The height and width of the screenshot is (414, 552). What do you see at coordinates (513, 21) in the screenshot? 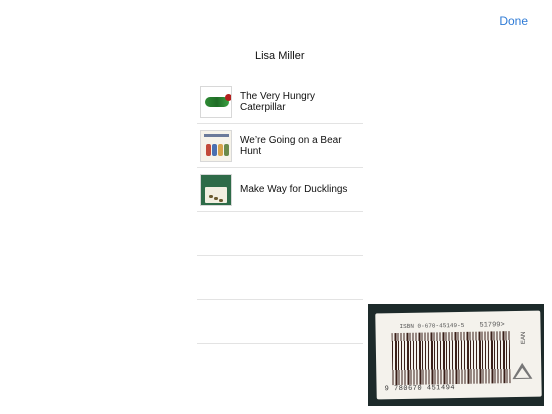
I see `done-button: Done` at bounding box center [513, 21].